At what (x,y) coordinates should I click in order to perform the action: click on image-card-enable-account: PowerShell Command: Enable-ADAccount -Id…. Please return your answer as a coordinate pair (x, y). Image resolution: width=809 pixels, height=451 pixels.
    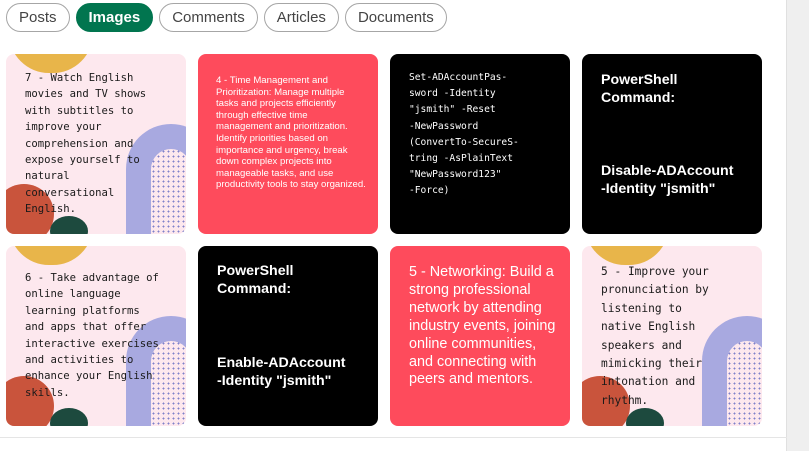
    Looking at the image, I should click on (288, 336).